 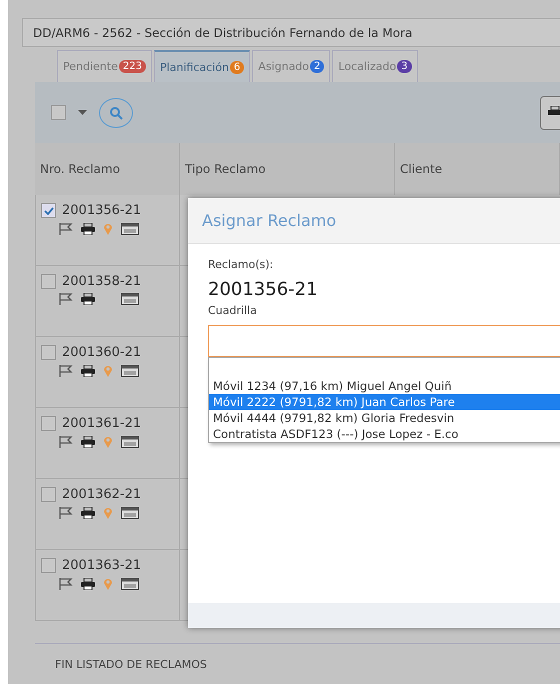 What do you see at coordinates (132, 66) in the screenshot?
I see `count-badge: 223` at bounding box center [132, 66].